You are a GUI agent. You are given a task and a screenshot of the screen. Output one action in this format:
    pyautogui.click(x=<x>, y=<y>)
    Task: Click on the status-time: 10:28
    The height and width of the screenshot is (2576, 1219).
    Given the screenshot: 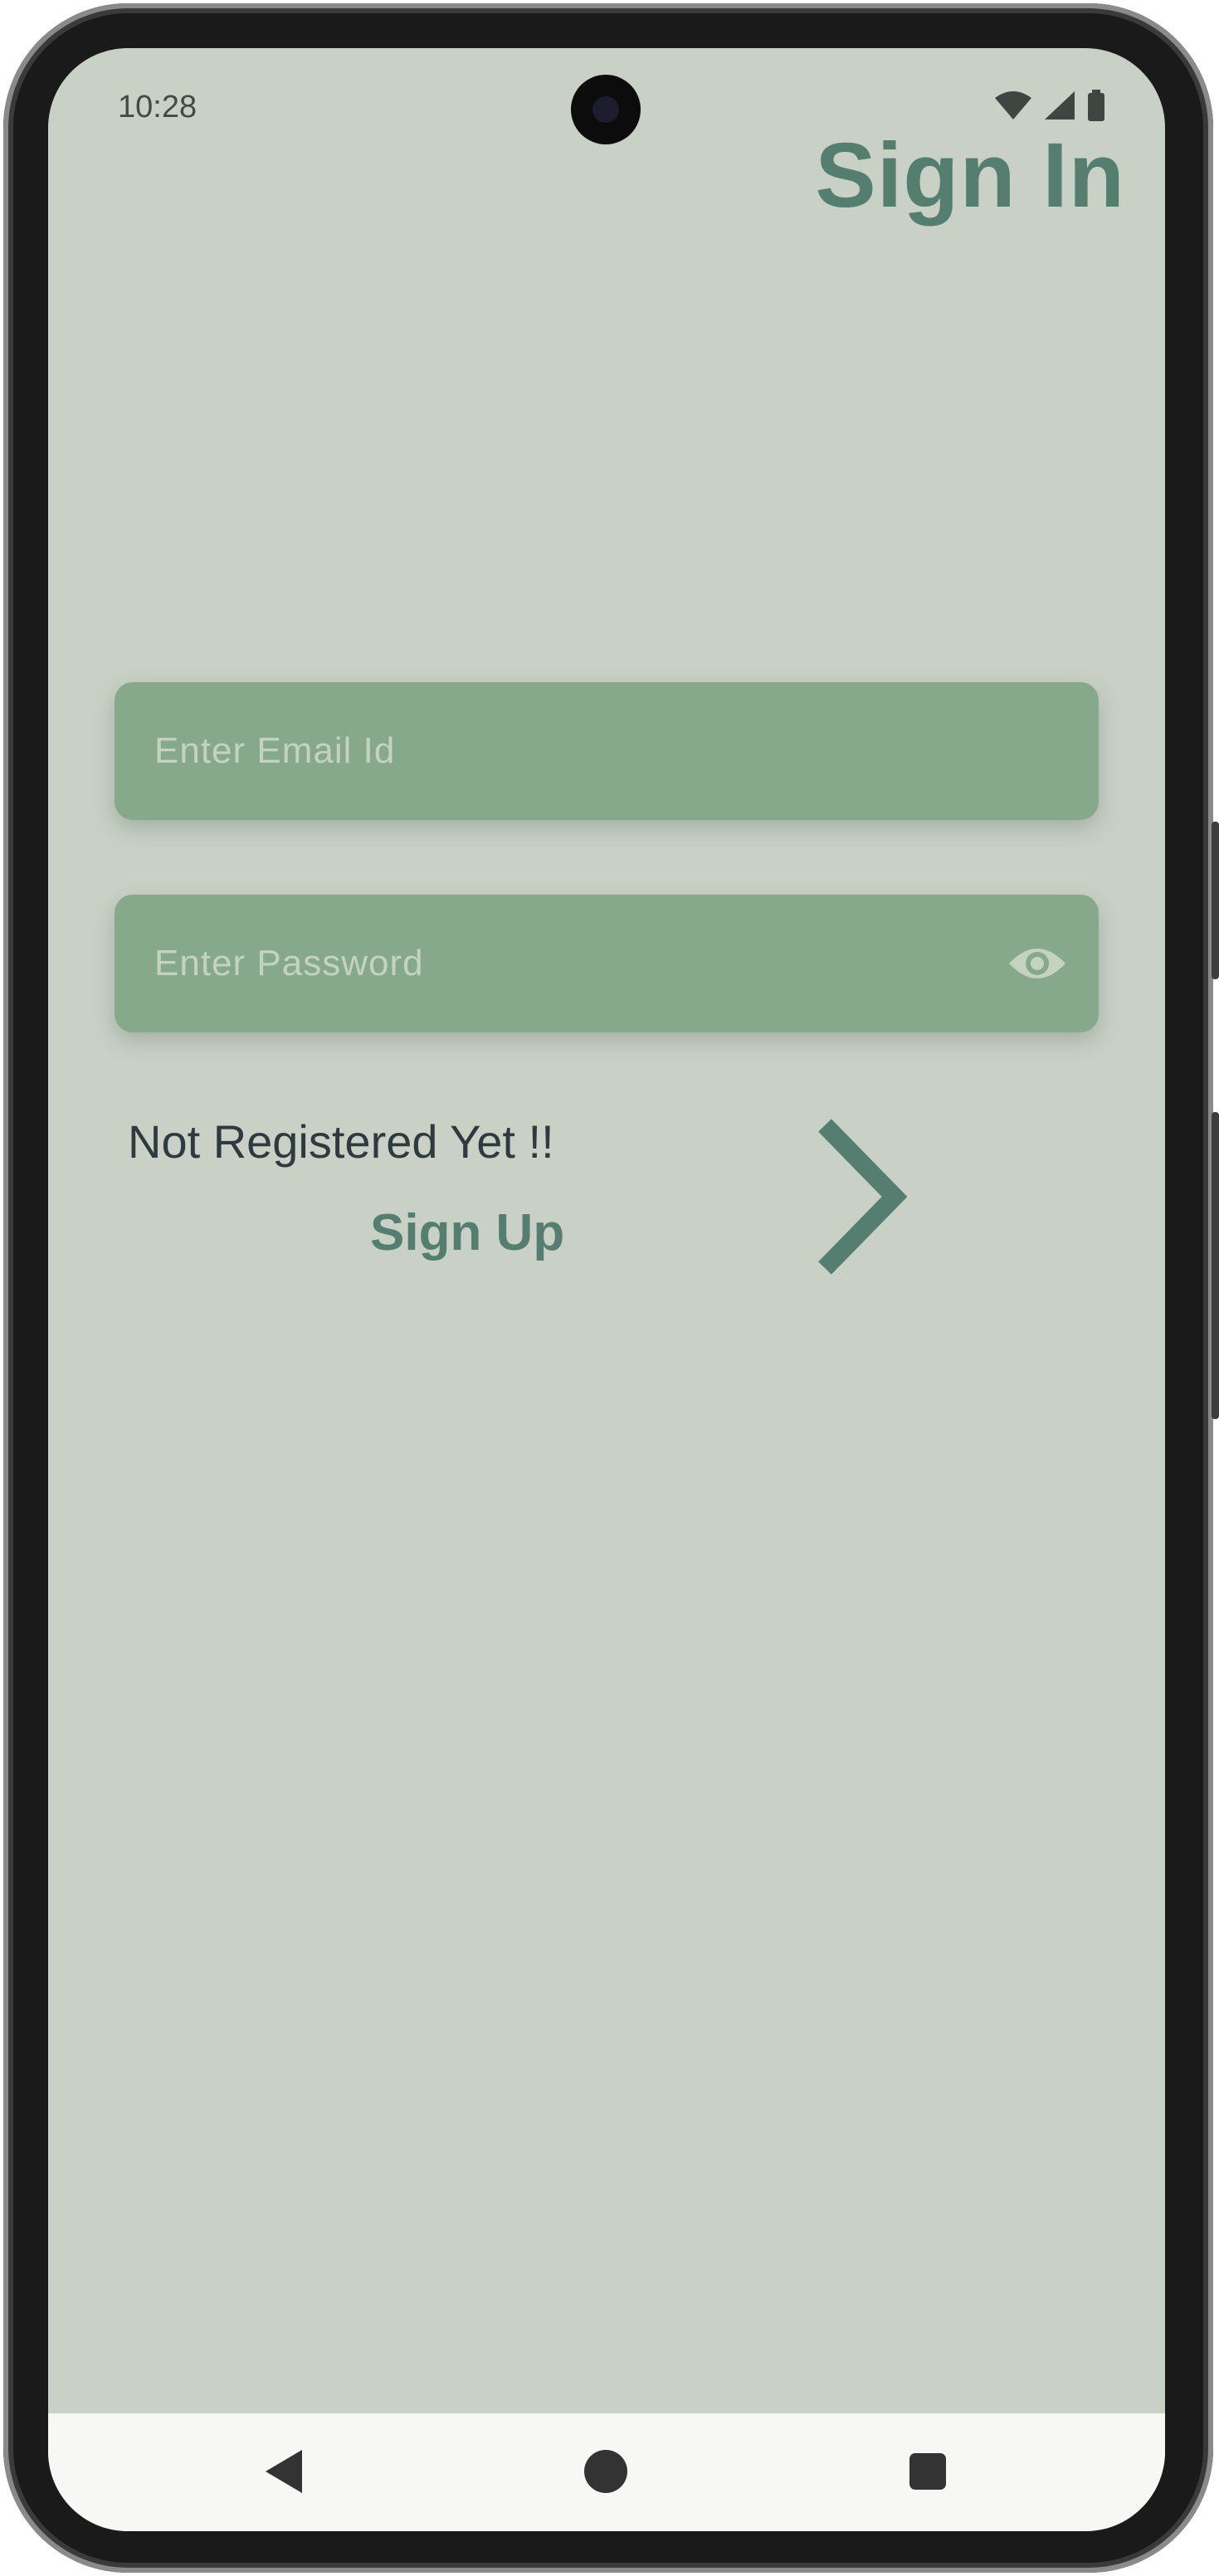 What is the action you would take?
    pyautogui.click(x=158, y=107)
    